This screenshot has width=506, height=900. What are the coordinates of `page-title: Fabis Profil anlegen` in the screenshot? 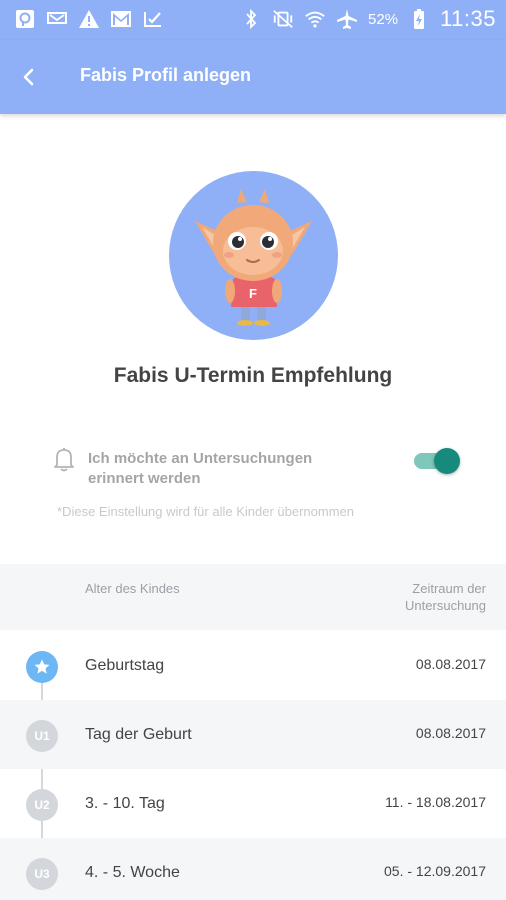 It's located at (166, 75).